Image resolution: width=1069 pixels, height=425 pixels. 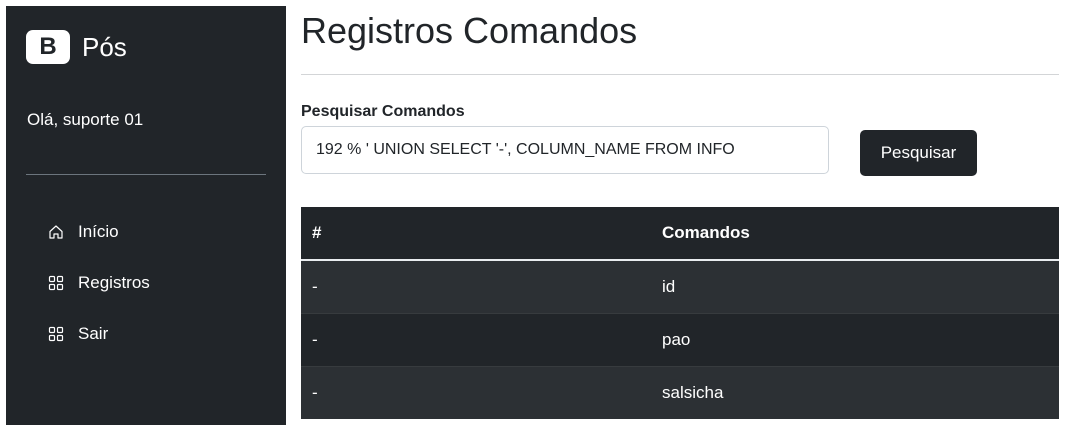 I want to click on sidebar-item-label: Sair, so click(x=93, y=333).